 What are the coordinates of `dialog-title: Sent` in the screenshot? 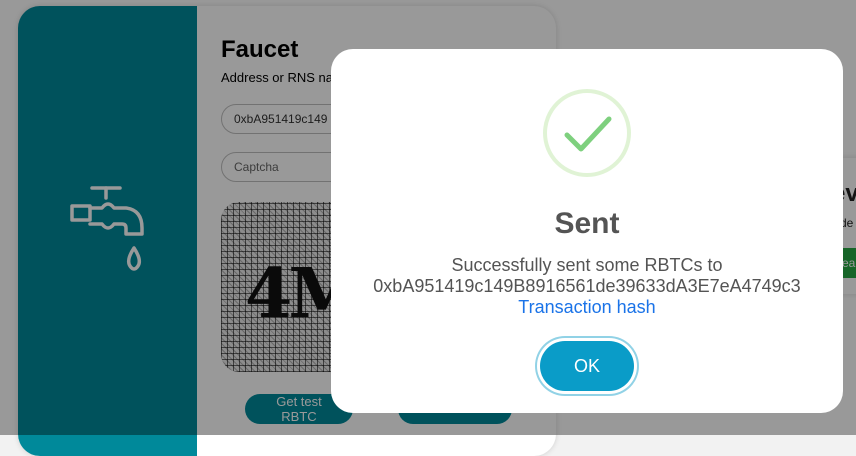 It's located at (587, 223).